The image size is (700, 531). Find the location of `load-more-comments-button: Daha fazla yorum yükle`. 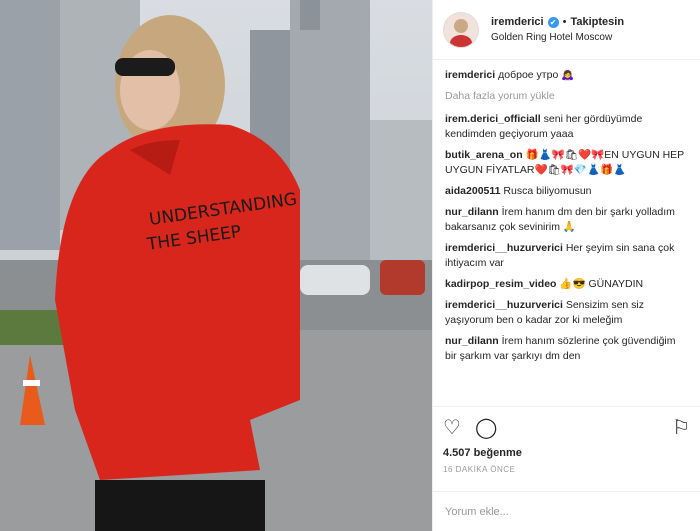

load-more-comments-button: Daha fazla yorum yükle is located at coordinates (567, 96).